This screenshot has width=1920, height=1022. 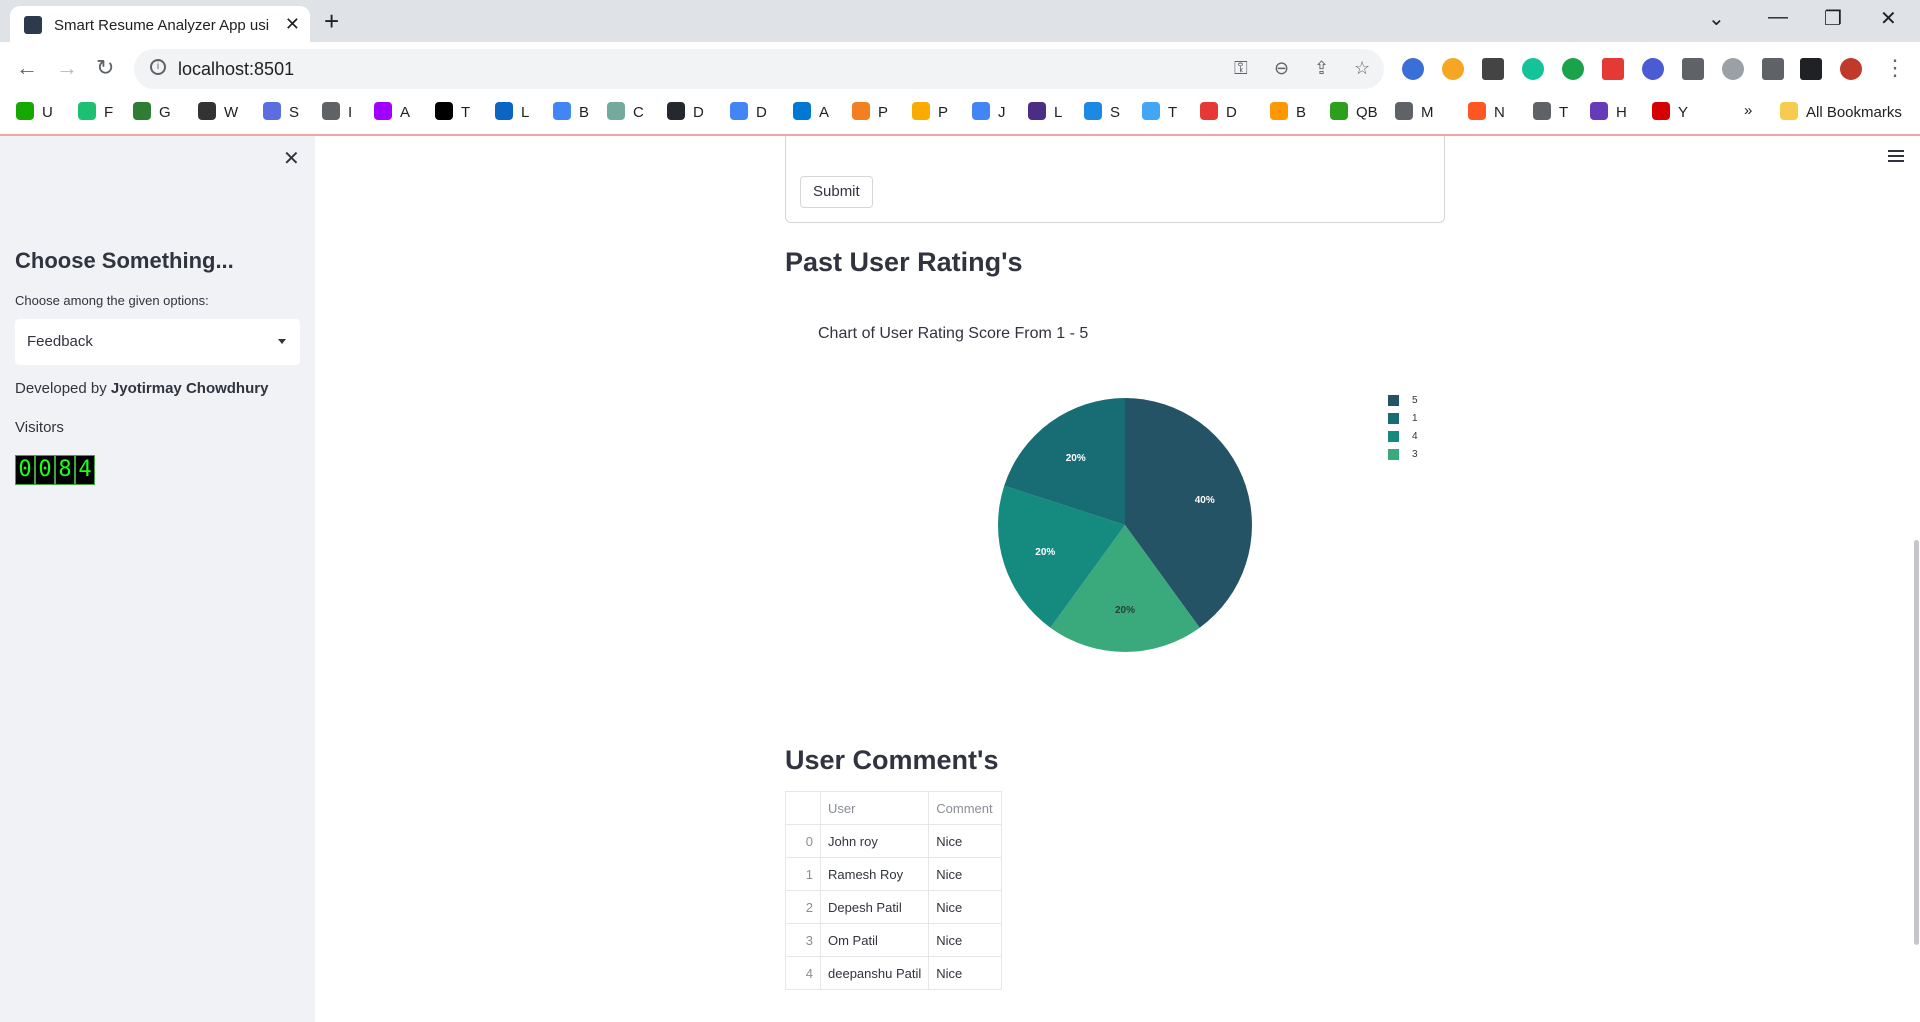 What do you see at coordinates (1076, 458) in the screenshot?
I see `pie-slice-label: 20%` at bounding box center [1076, 458].